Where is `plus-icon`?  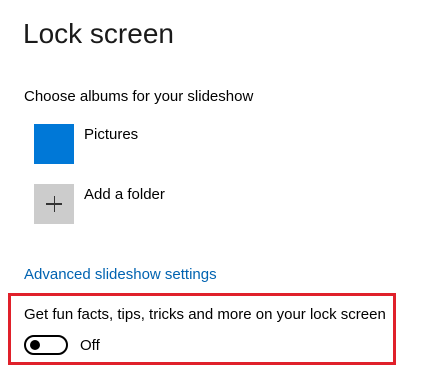
plus-icon is located at coordinates (54, 204).